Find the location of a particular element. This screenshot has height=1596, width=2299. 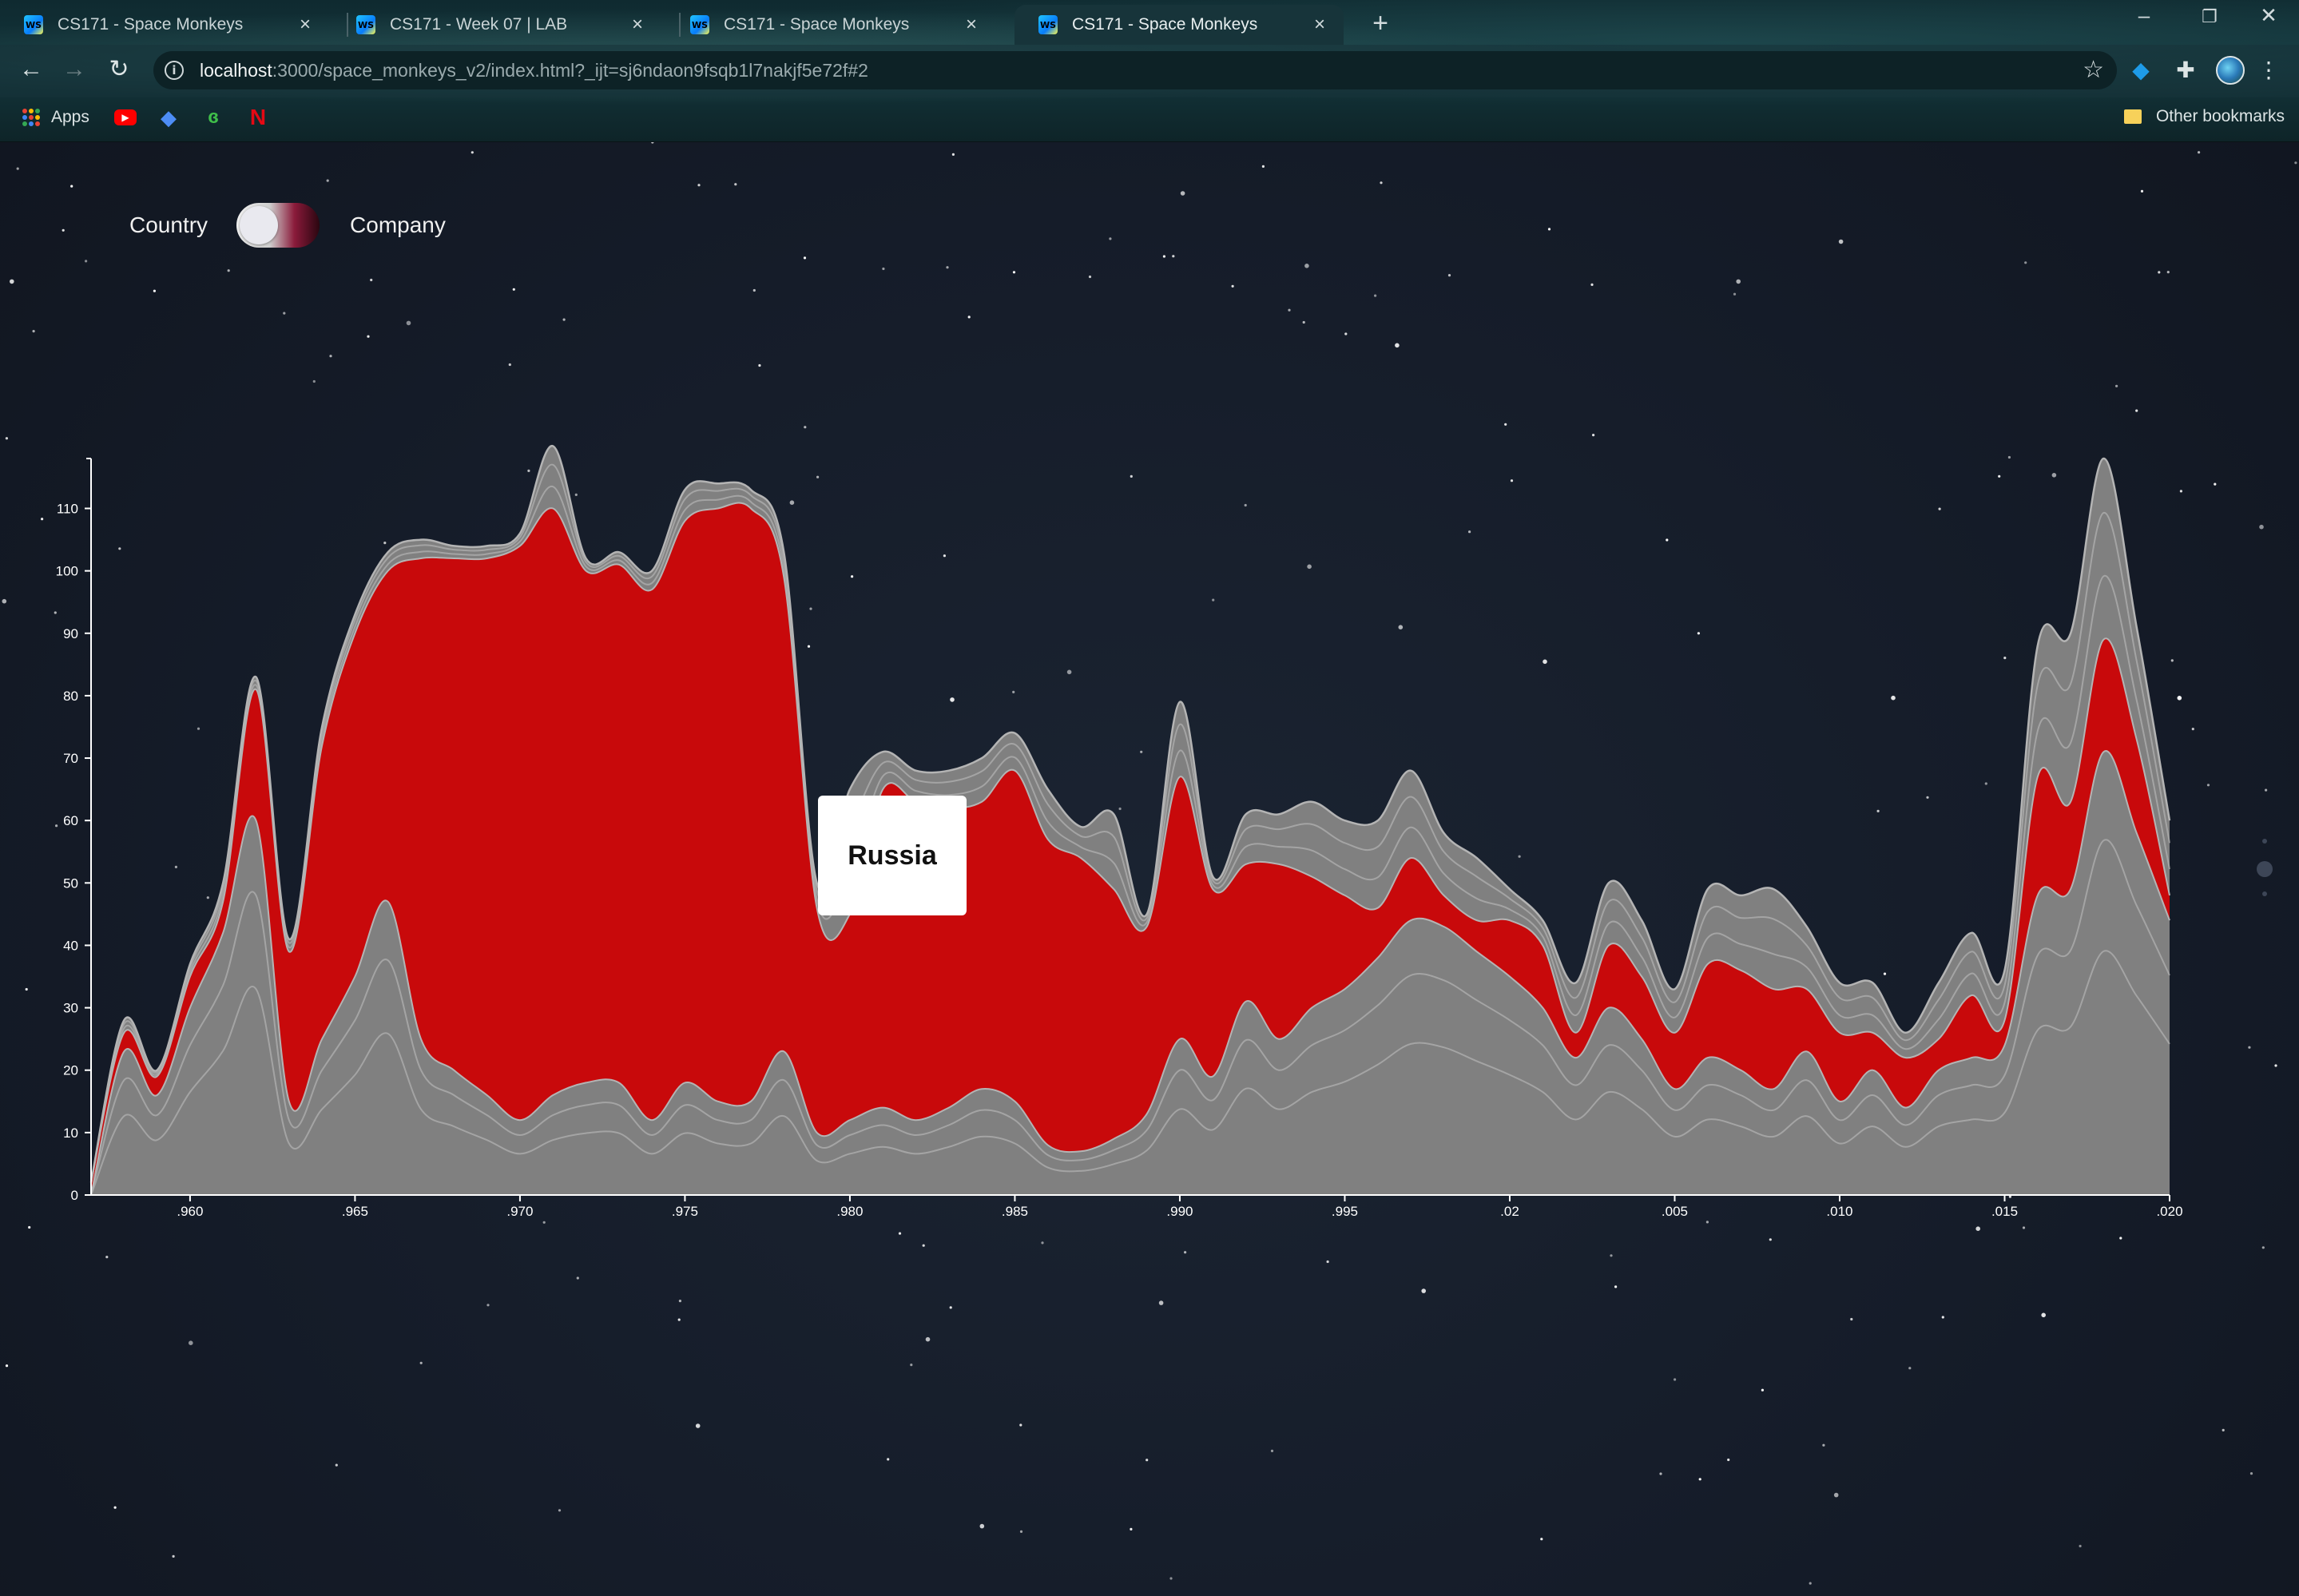

y-tick-label: 60 is located at coordinates (70, 820).